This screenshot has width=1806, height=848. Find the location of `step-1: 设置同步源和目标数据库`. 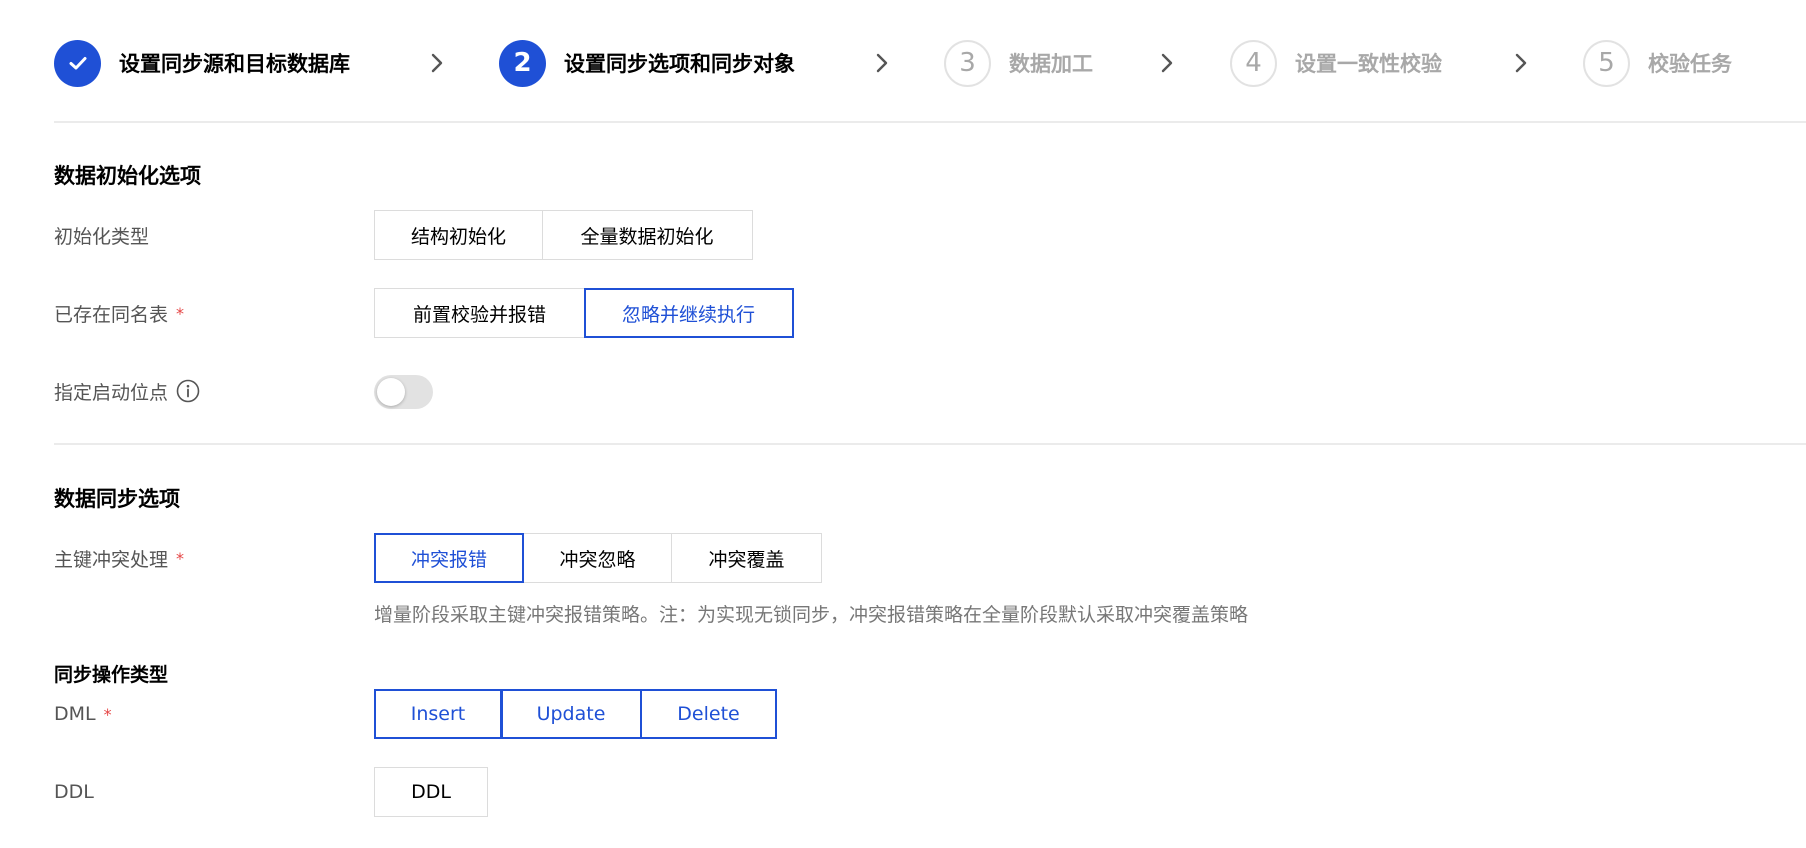

step-1: 设置同步源和目标数据库 is located at coordinates (202, 63).